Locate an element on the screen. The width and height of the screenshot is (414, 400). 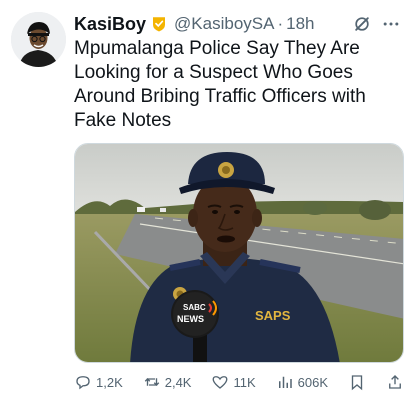
author-name: KasiBoy is located at coordinates (110, 24).